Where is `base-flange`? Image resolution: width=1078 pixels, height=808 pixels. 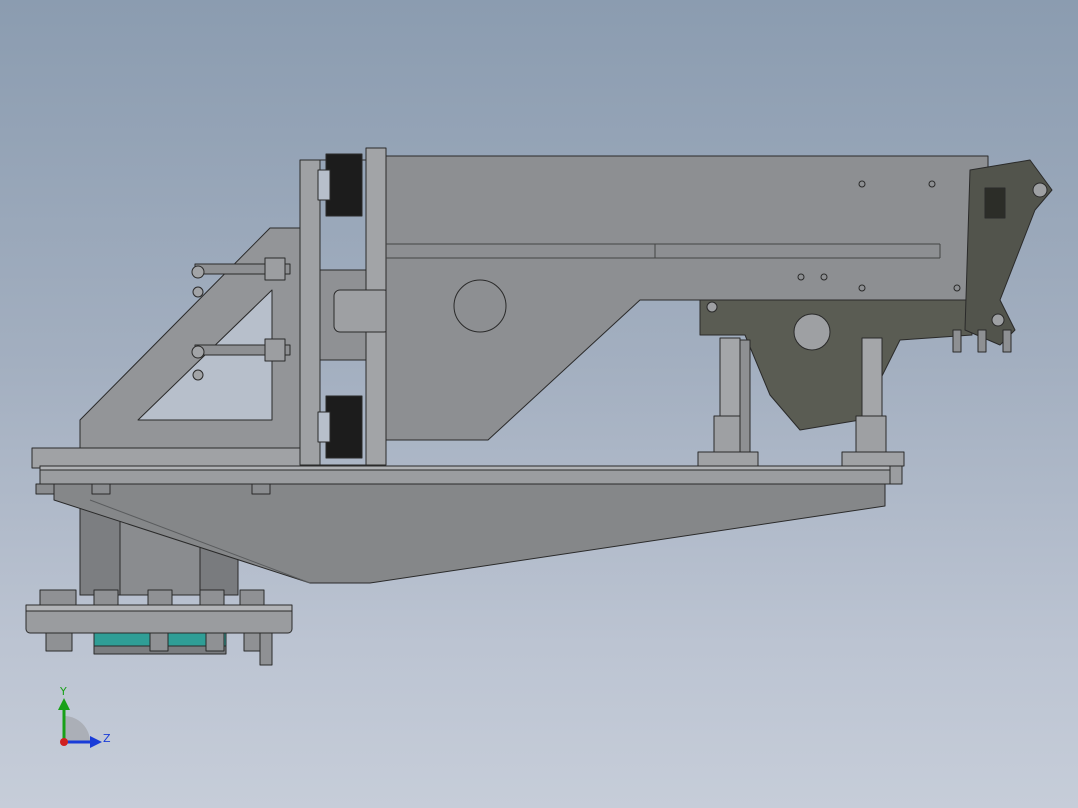
base-flange is located at coordinates (159, 627).